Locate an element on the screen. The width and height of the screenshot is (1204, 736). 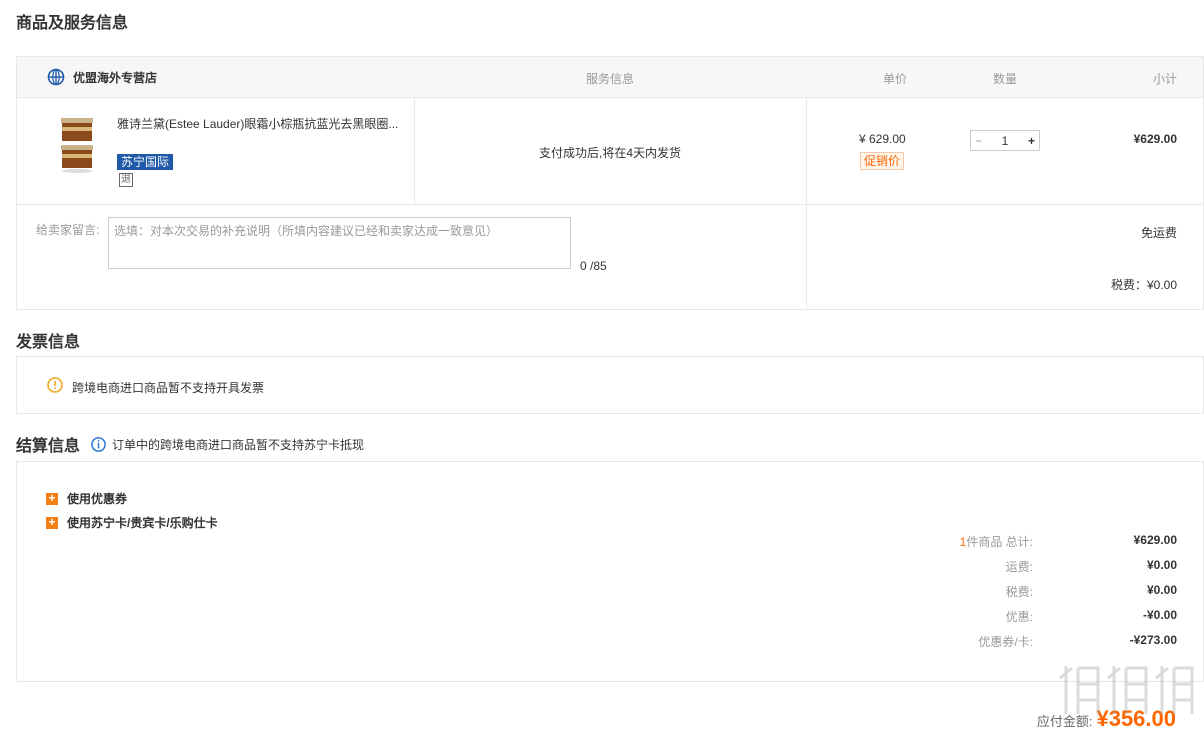
watermark-logo is located at coordinates (1126, 690).